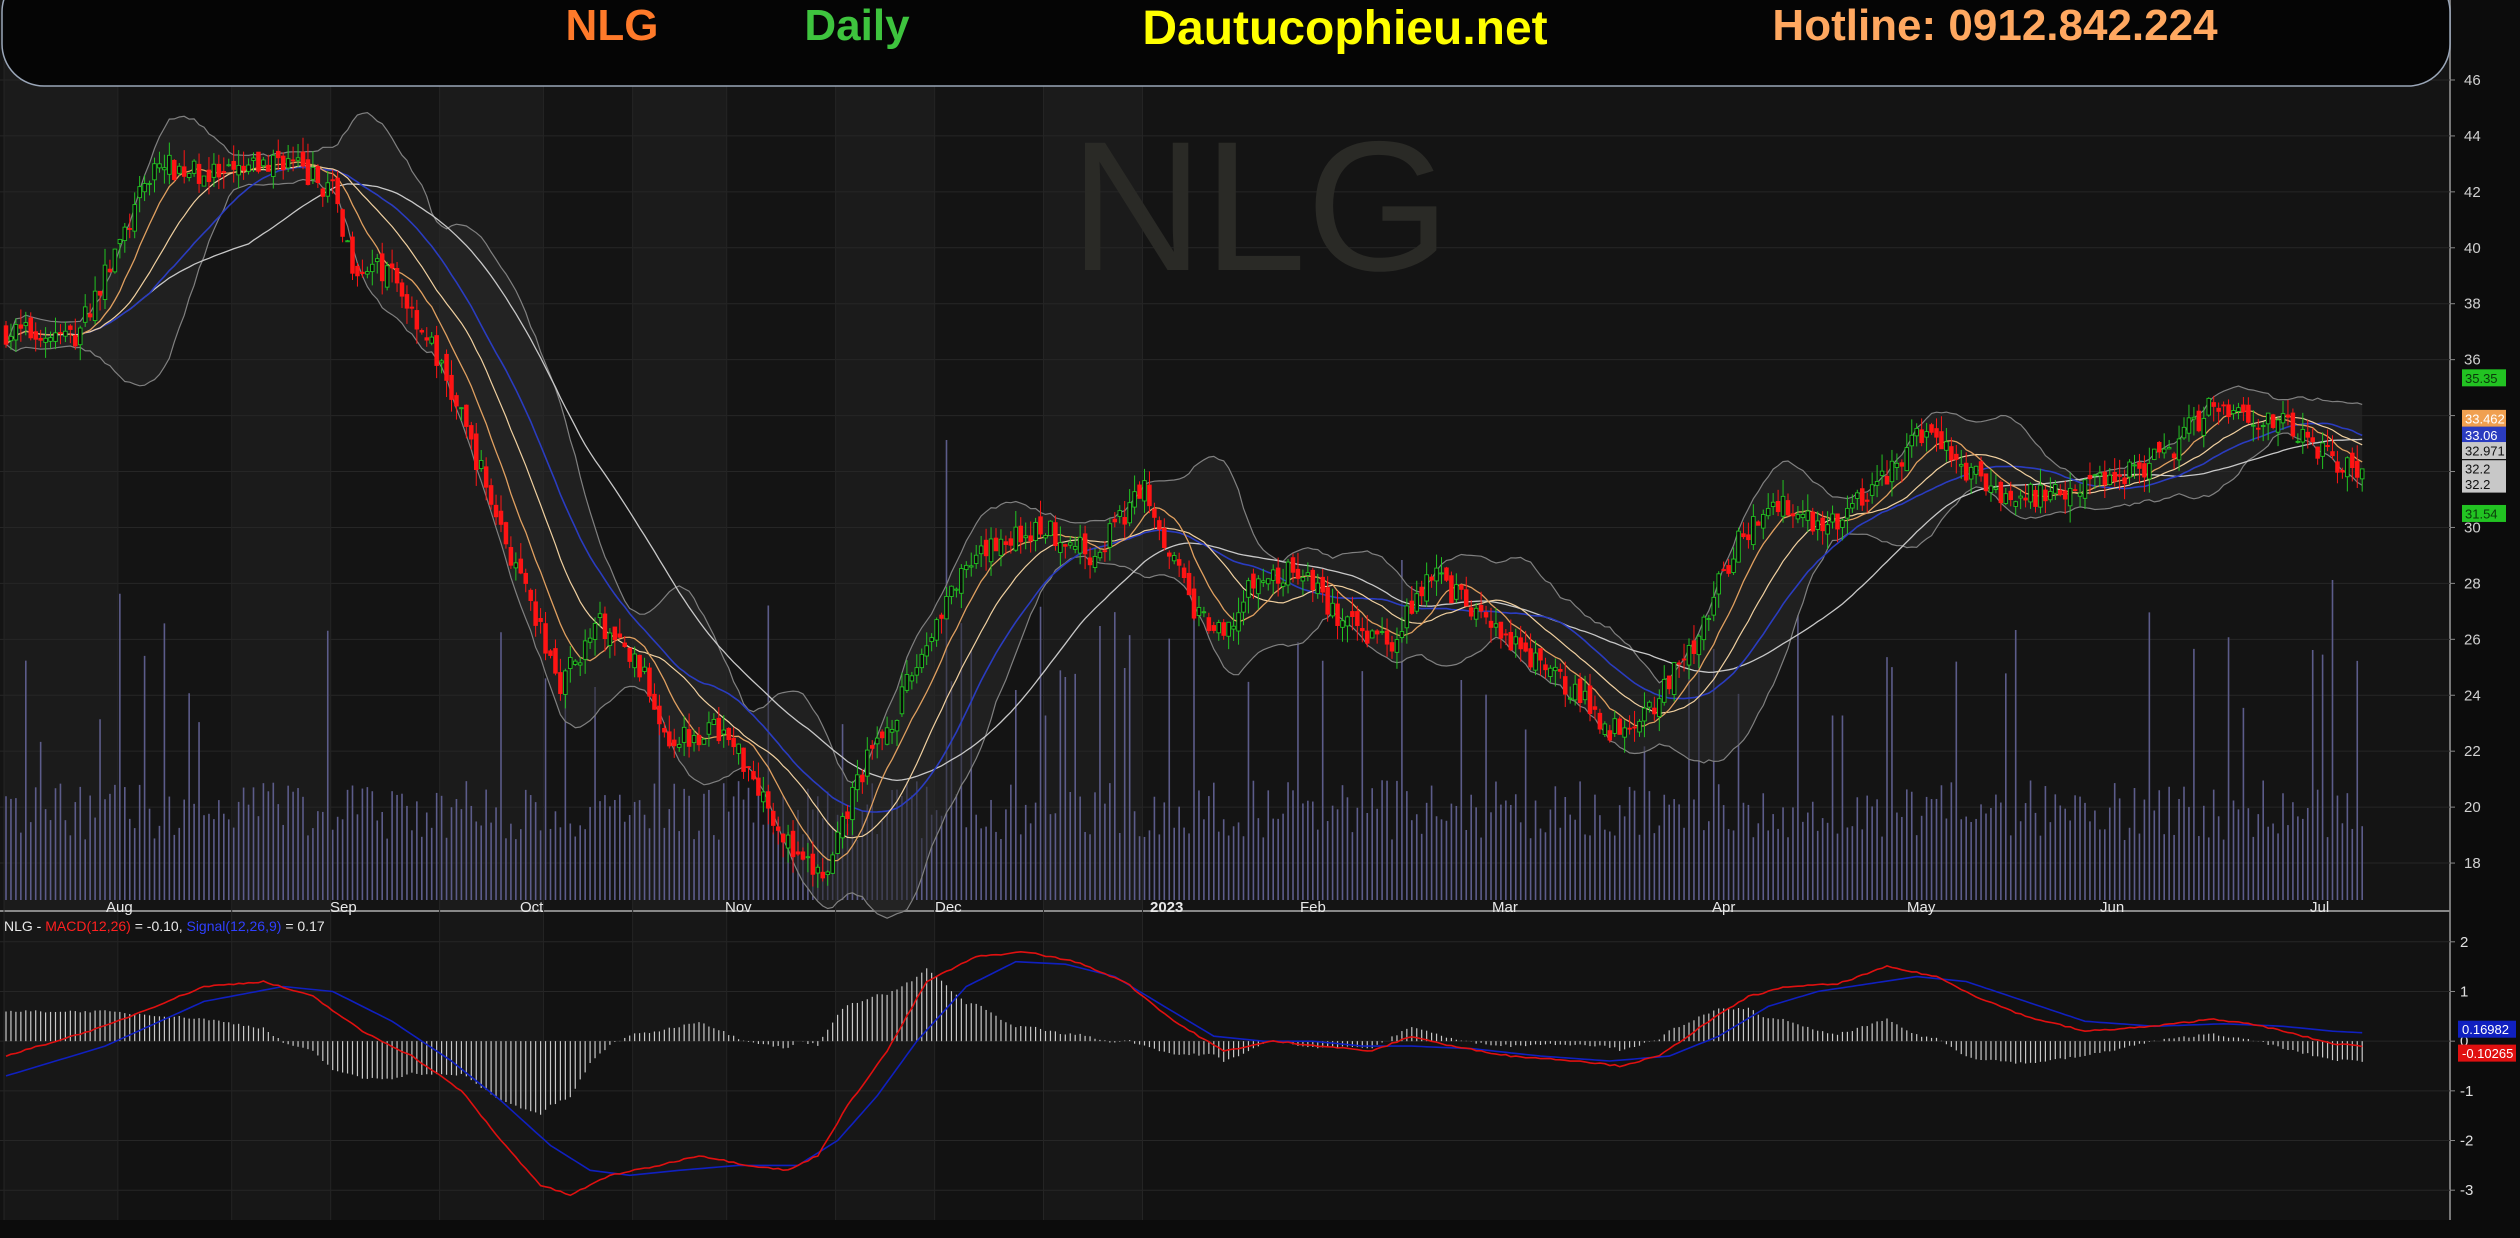 This screenshot has width=2520, height=1238. Describe the element at coordinates (24, 926) in the screenshot. I see `macd-legend-prefix: NLG -` at that location.